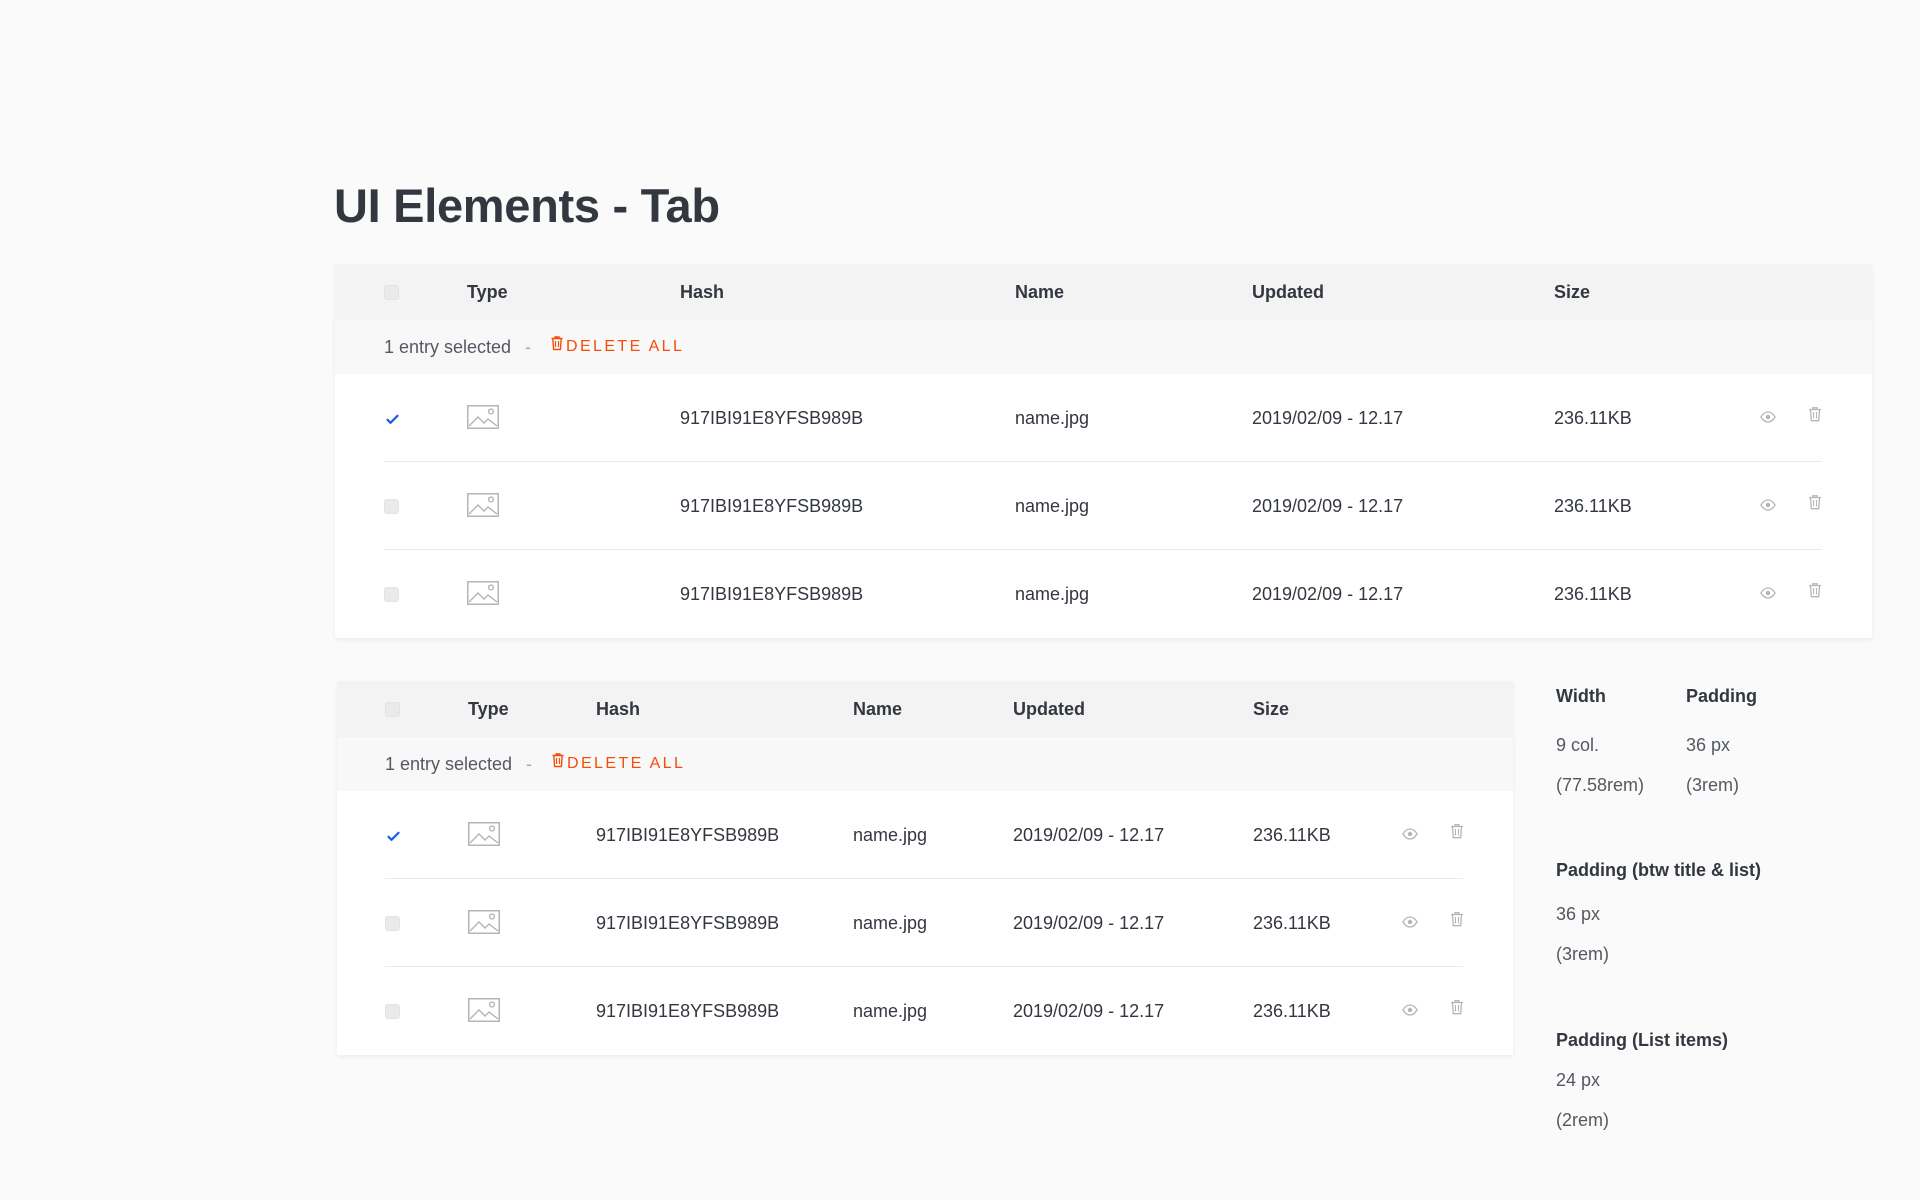  What do you see at coordinates (1578, 914) in the screenshot?
I see `spec-padding-title-list-value: 36 px` at bounding box center [1578, 914].